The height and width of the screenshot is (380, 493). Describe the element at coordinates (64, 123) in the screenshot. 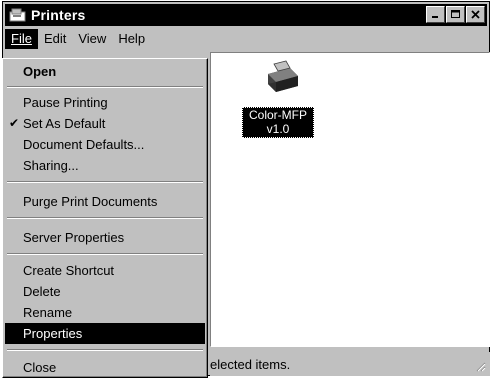

I see `menu-set-as-default-label: Set As Default` at that location.